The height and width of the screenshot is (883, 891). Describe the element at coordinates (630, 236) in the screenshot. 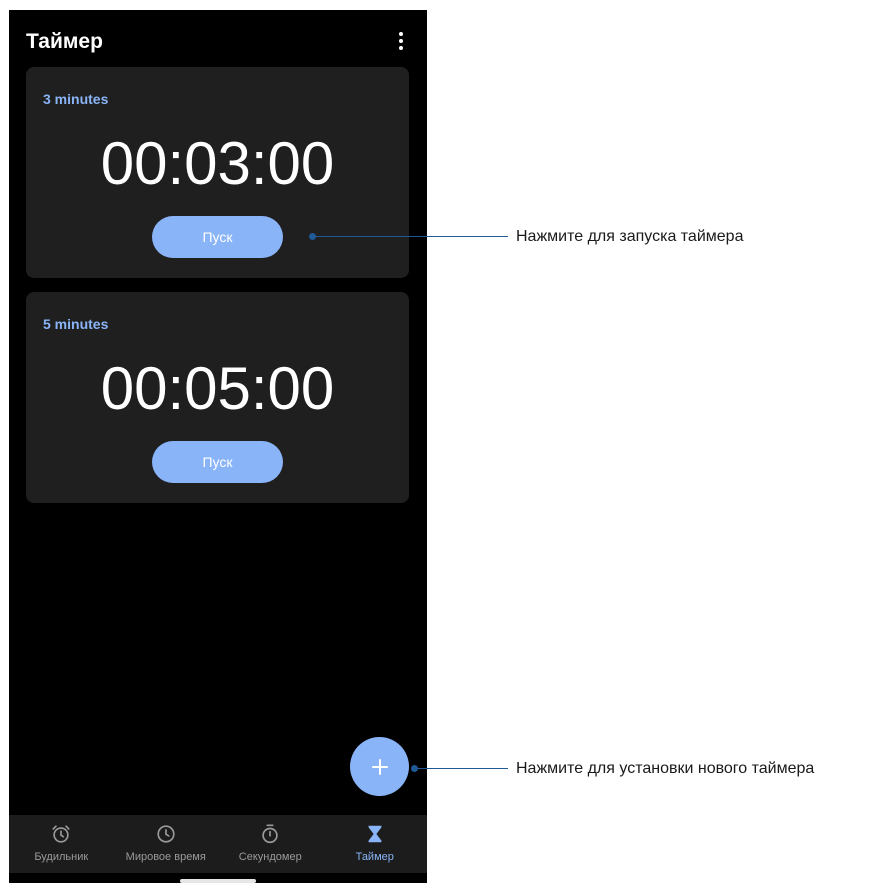

I see `callout-start-timer: Нажмите для запуска таймера` at that location.